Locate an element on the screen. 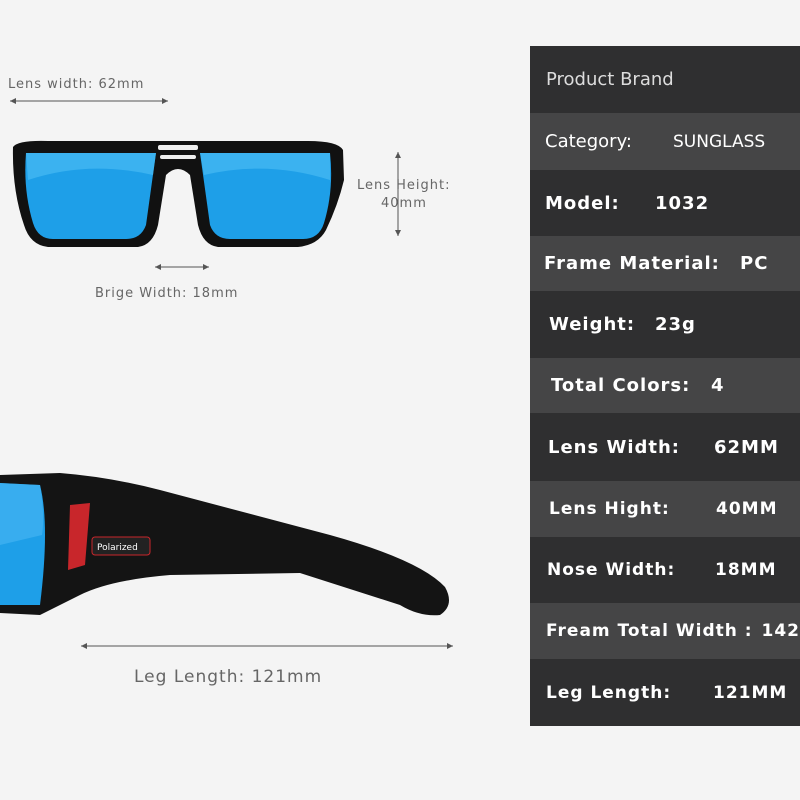 The width and height of the screenshot is (800, 800). spec-key: Category: is located at coordinates (588, 141).